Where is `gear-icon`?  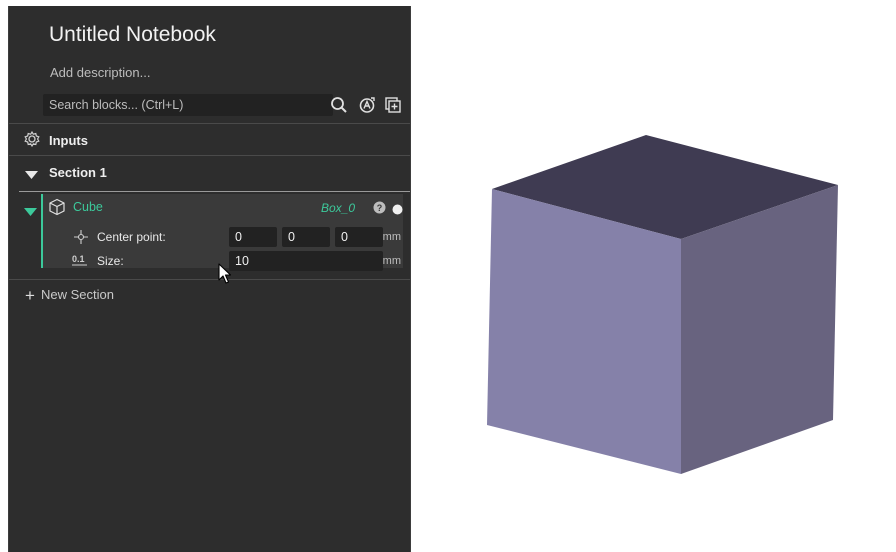
gear-icon is located at coordinates (32, 141).